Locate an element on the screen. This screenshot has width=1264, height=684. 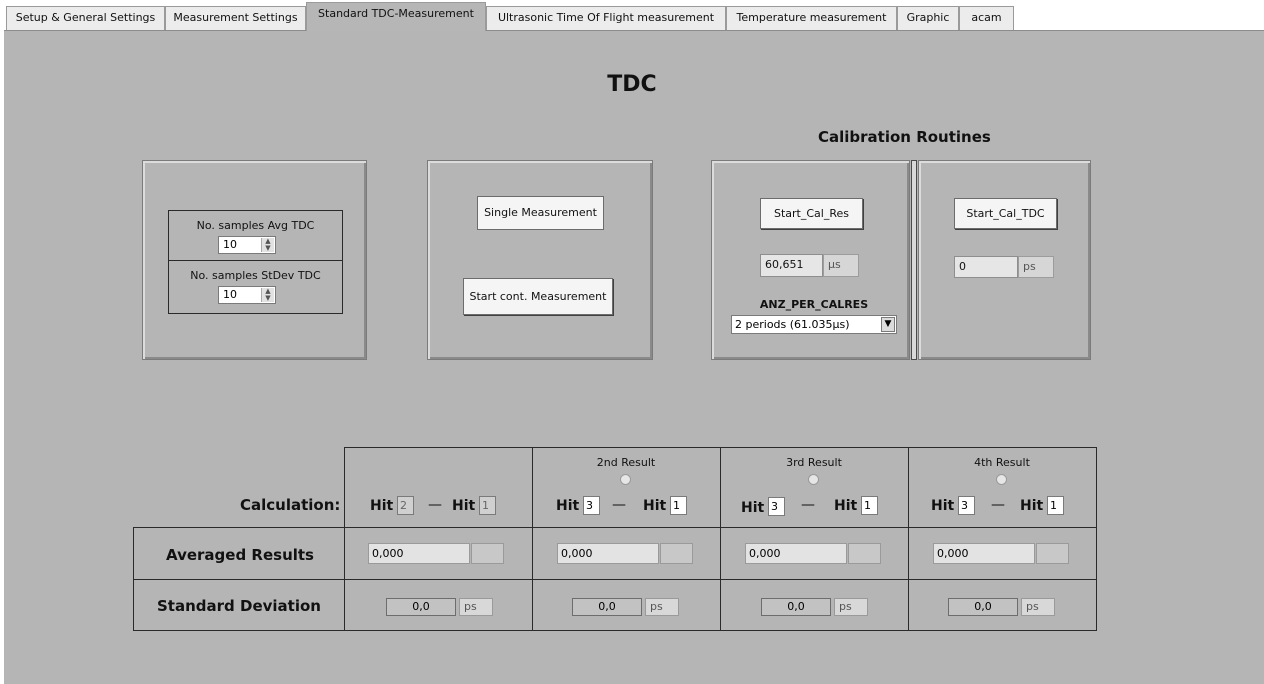
avg-samples-label: No. samples Avg TDC is located at coordinates (255, 225).